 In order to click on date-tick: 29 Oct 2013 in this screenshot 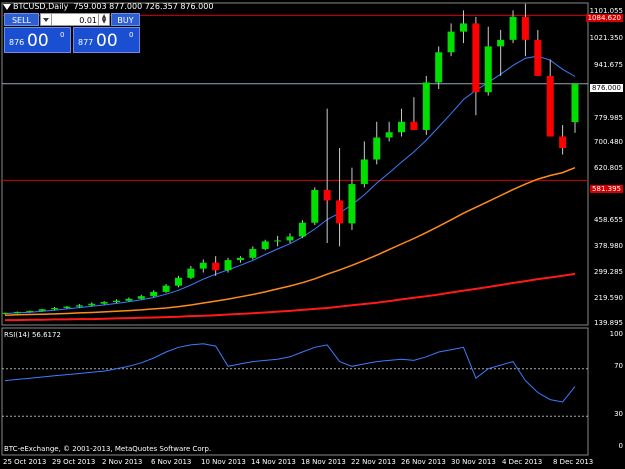, I will do `click(74, 462)`.